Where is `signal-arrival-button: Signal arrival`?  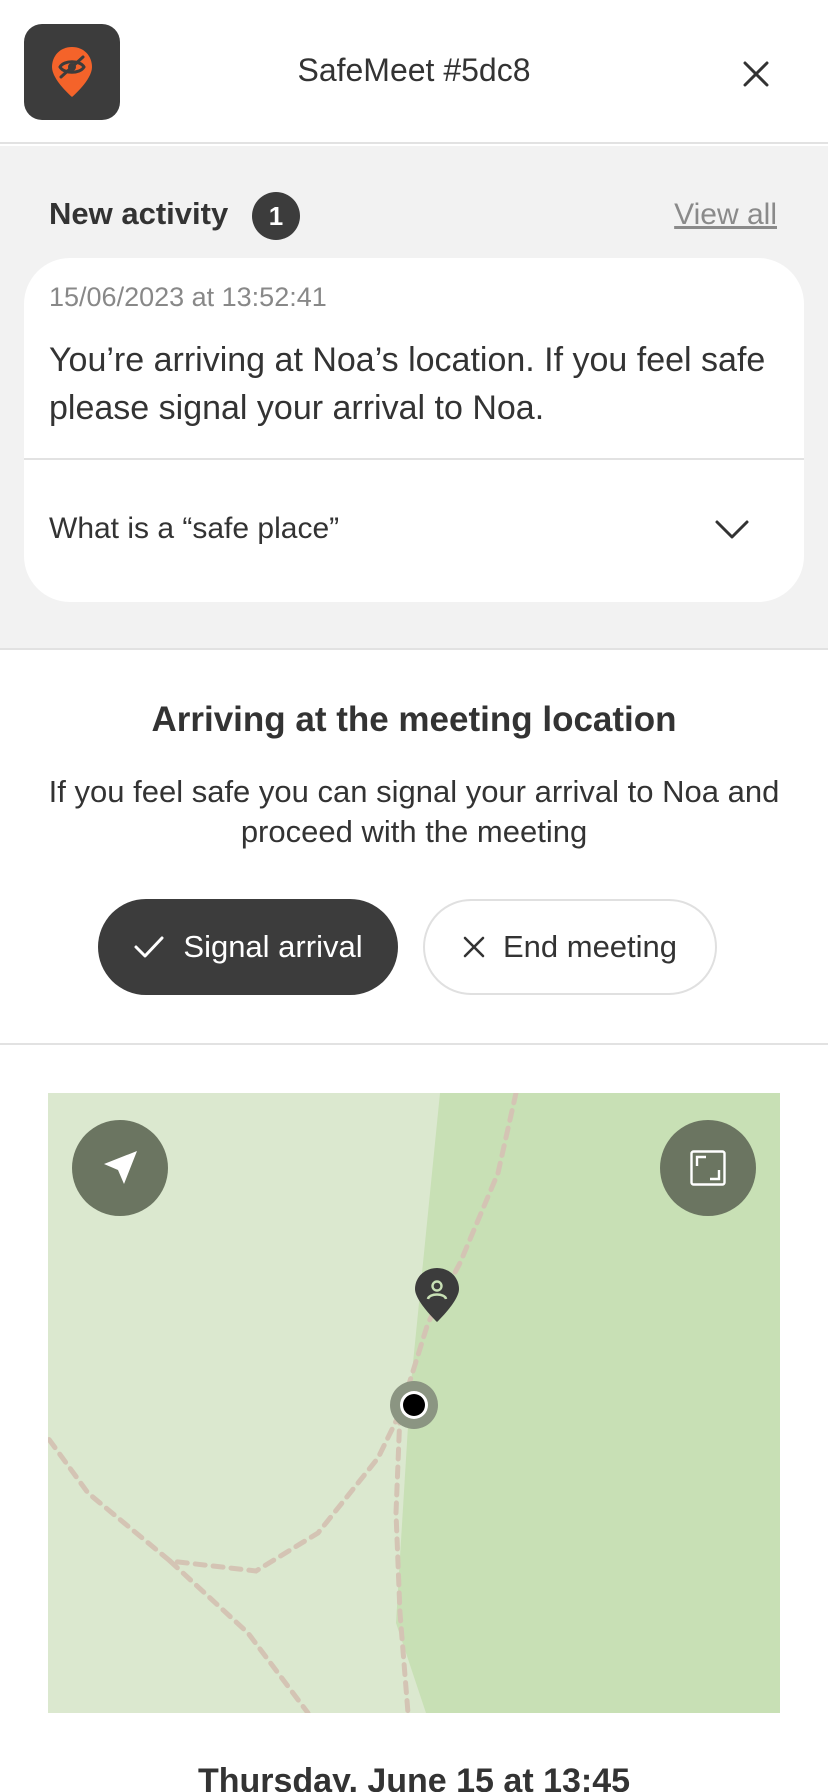
signal-arrival-button: Signal arrival is located at coordinates (248, 947).